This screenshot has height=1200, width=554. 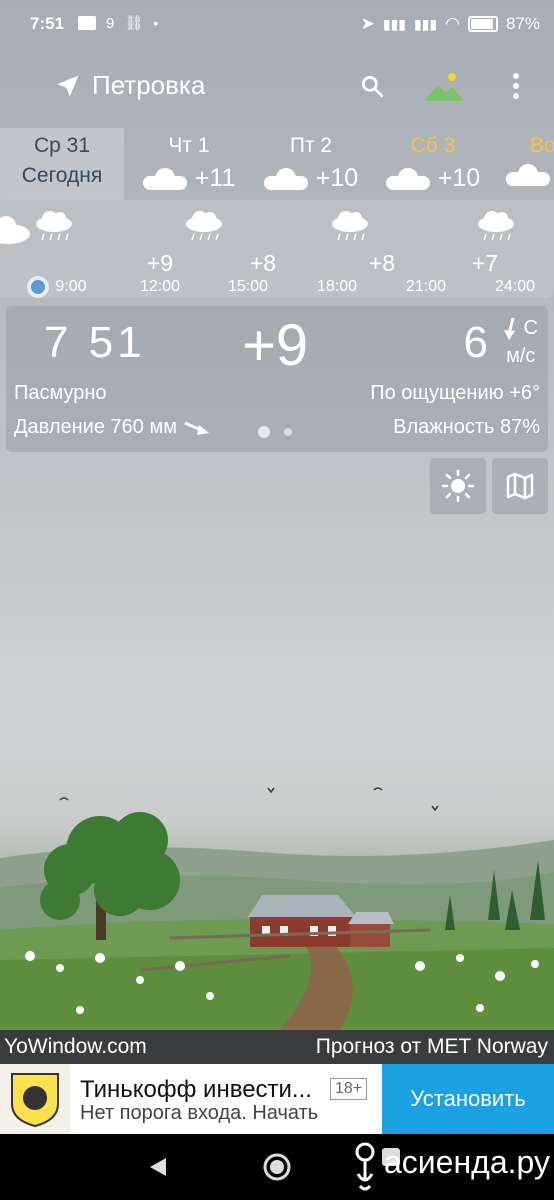 I want to click on location-status-icon: ➤, so click(x=367, y=23).